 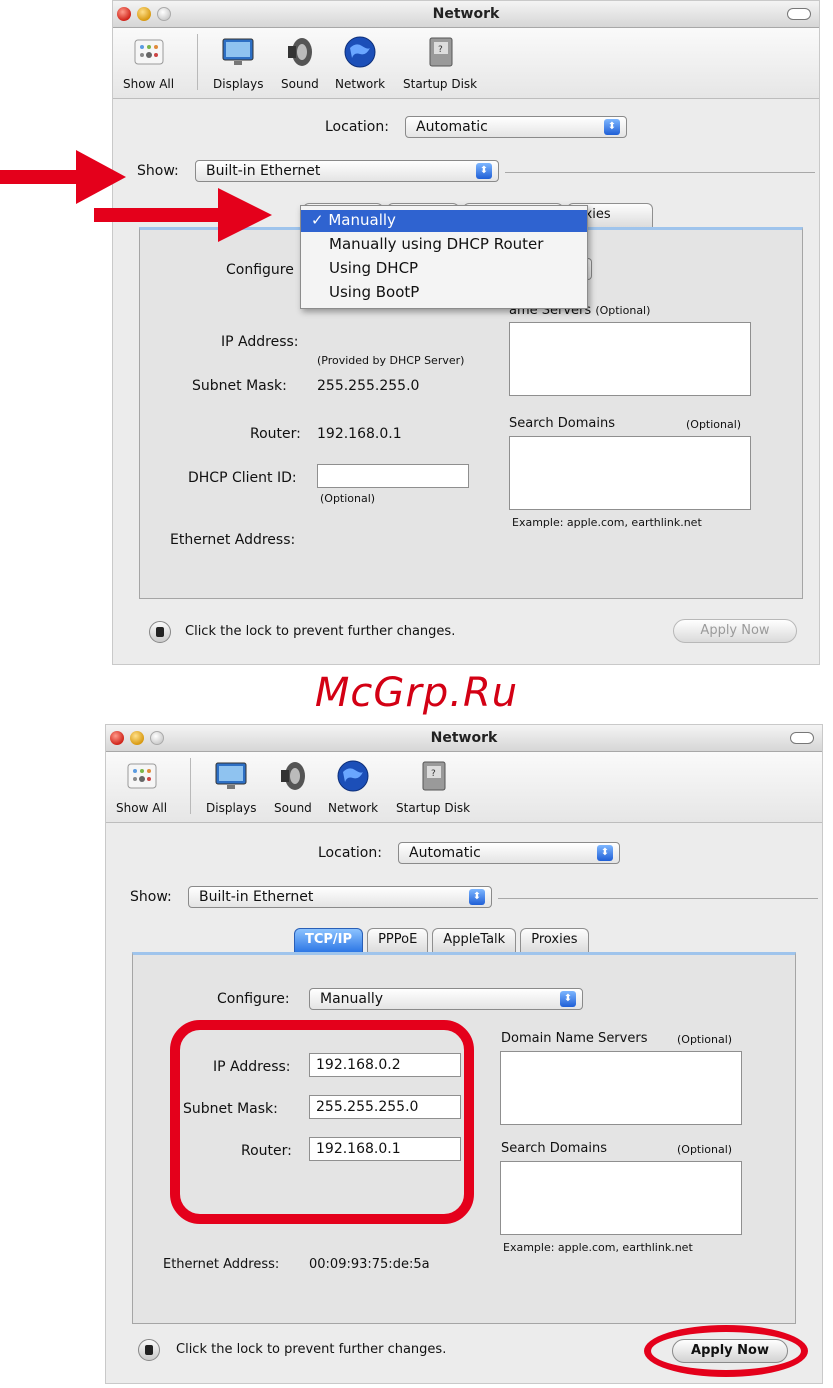 What do you see at coordinates (158, 171) in the screenshot?
I see `show-label: Show:` at bounding box center [158, 171].